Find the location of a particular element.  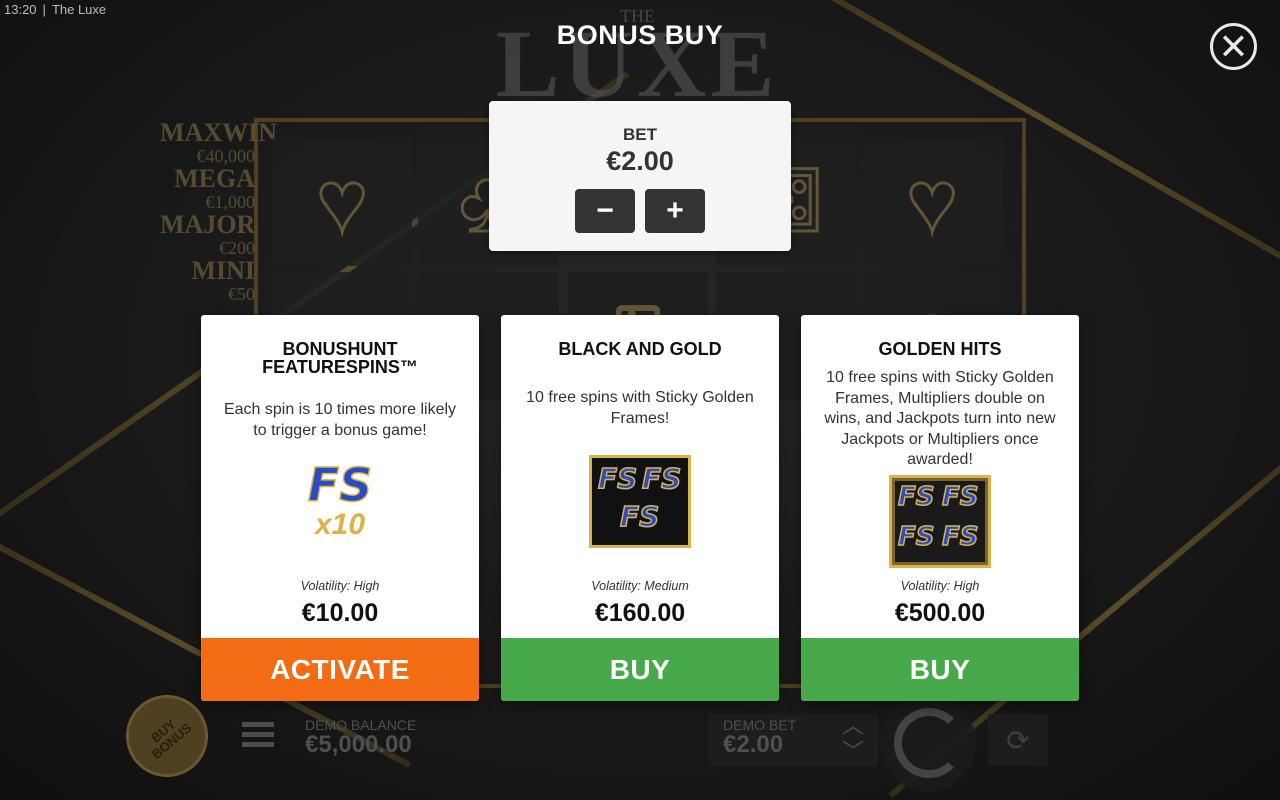

card-title: BONUSHUNT is located at coordinates (340, 349).